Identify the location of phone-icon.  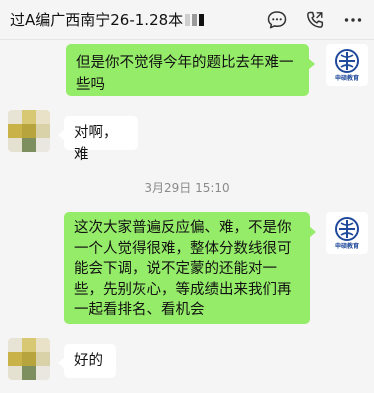
(315, 20).